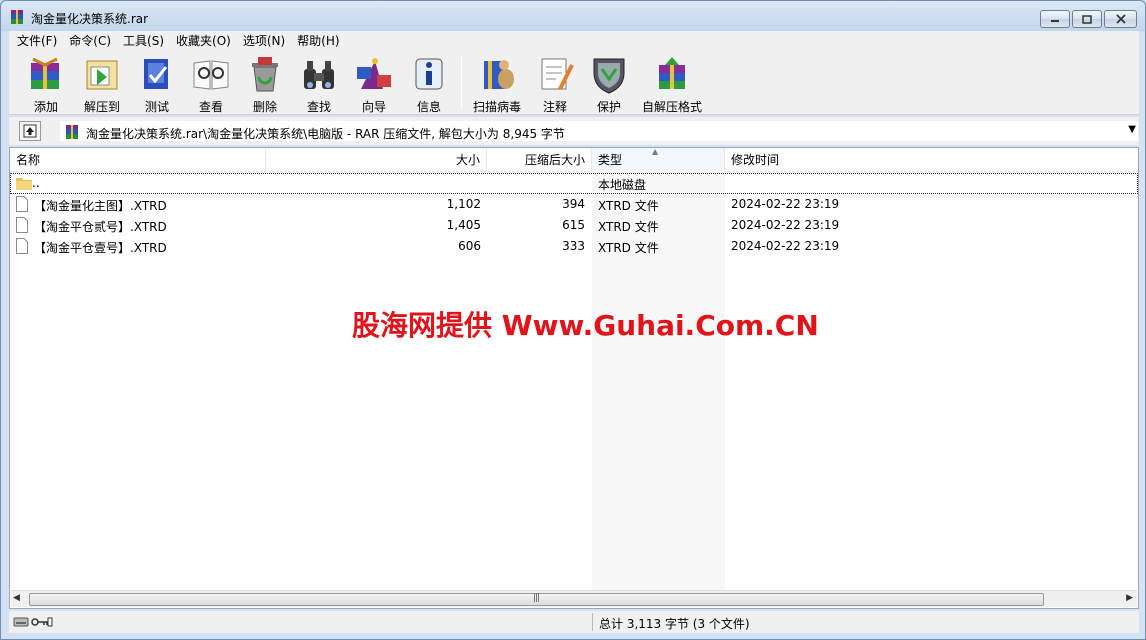 The image size is (1146, 640). What do you see at coordinates (156, 107) in the screenshot?
I see `test-label: 测试` at bounding box center [156, 107].